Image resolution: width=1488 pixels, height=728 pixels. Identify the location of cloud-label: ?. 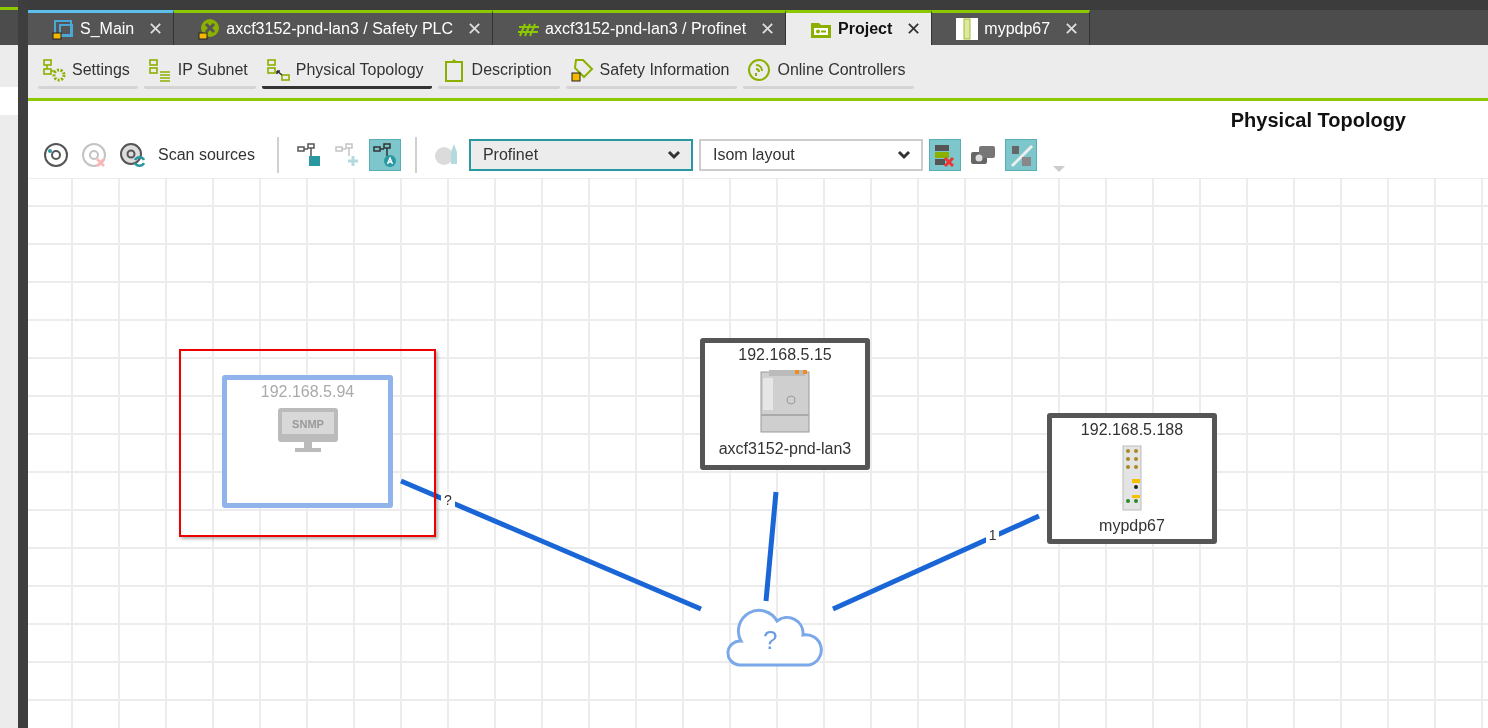
(770, 640).